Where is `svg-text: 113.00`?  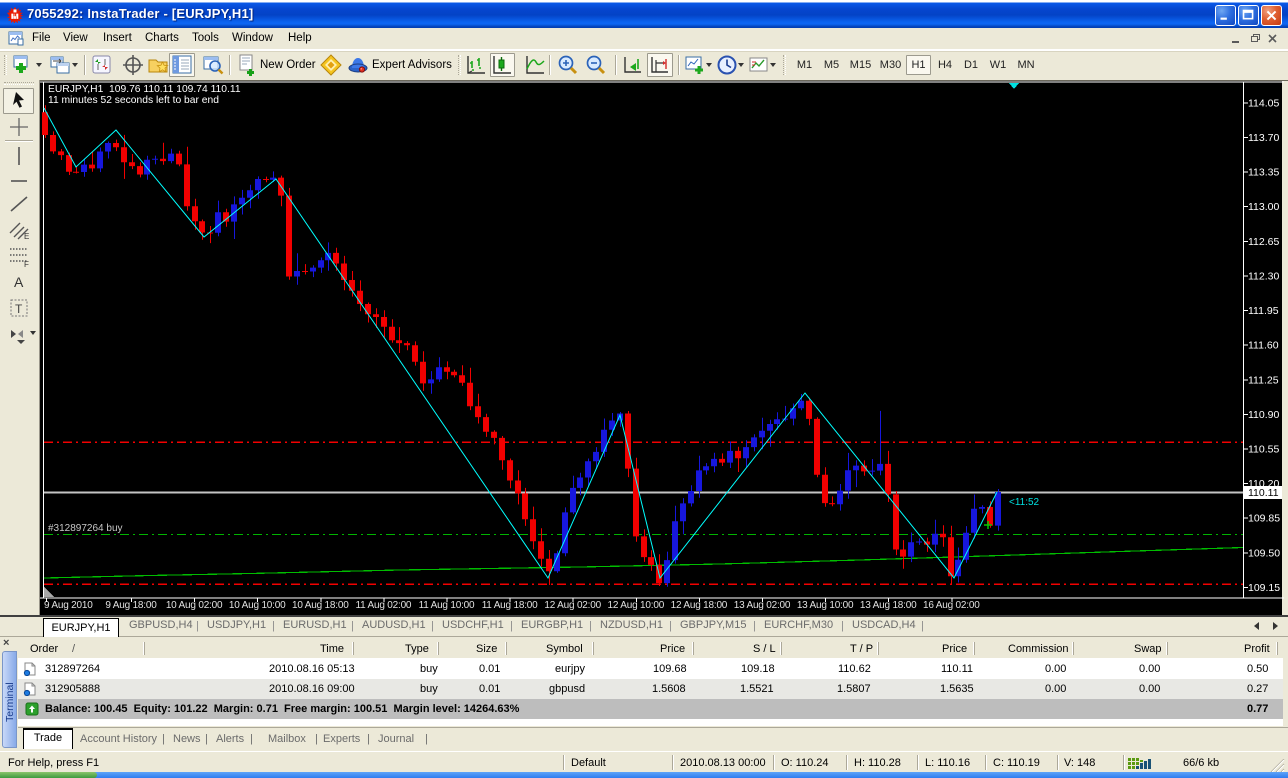
svg-text: 113.00 is located at coordinates (1263, 207).